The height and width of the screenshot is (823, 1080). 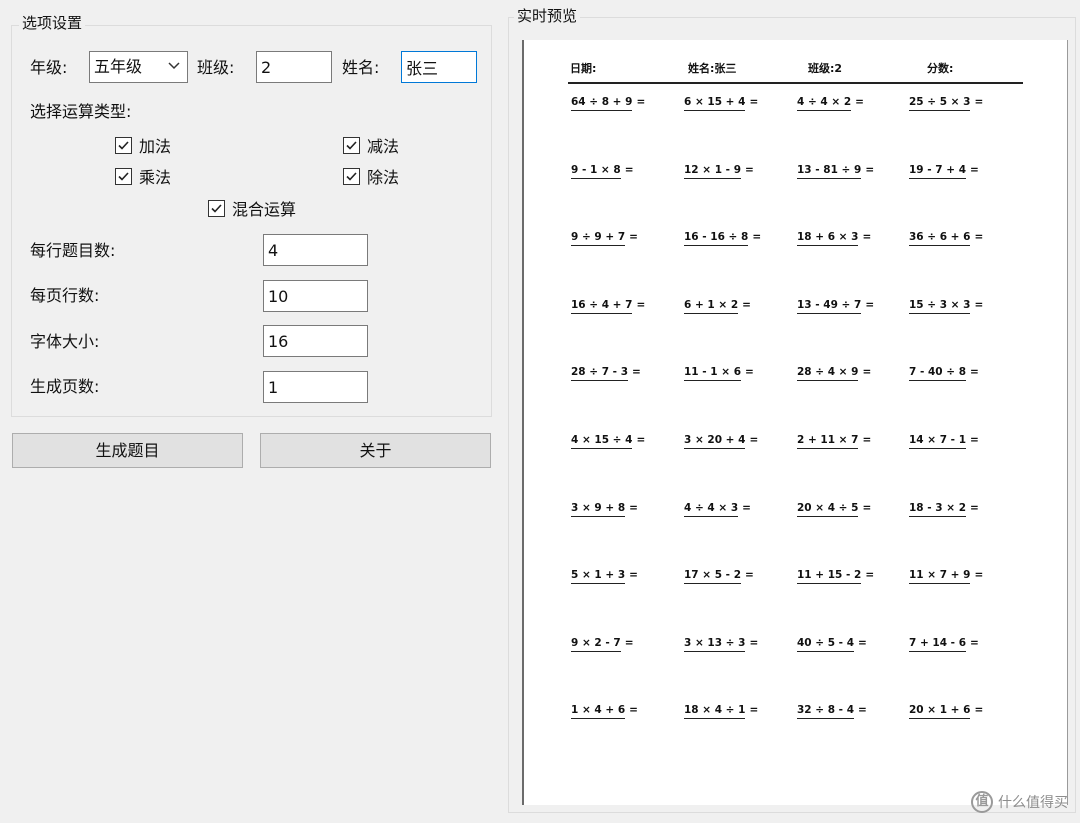 I want to click on generate-button: 生成题目, so click(x=127, y=450).